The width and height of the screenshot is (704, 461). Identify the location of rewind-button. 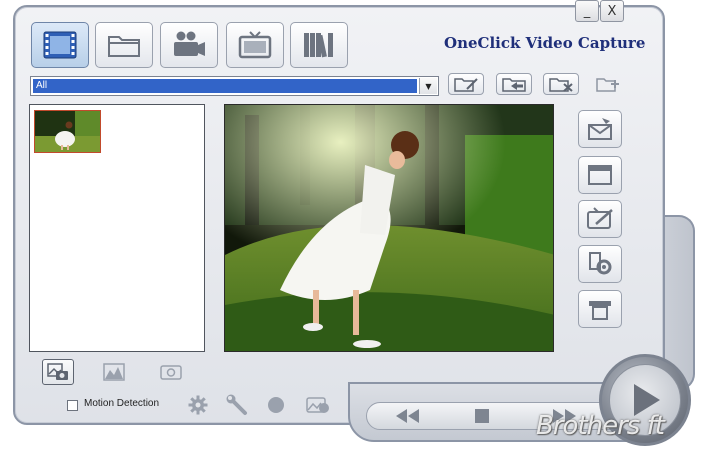
(408, 416).